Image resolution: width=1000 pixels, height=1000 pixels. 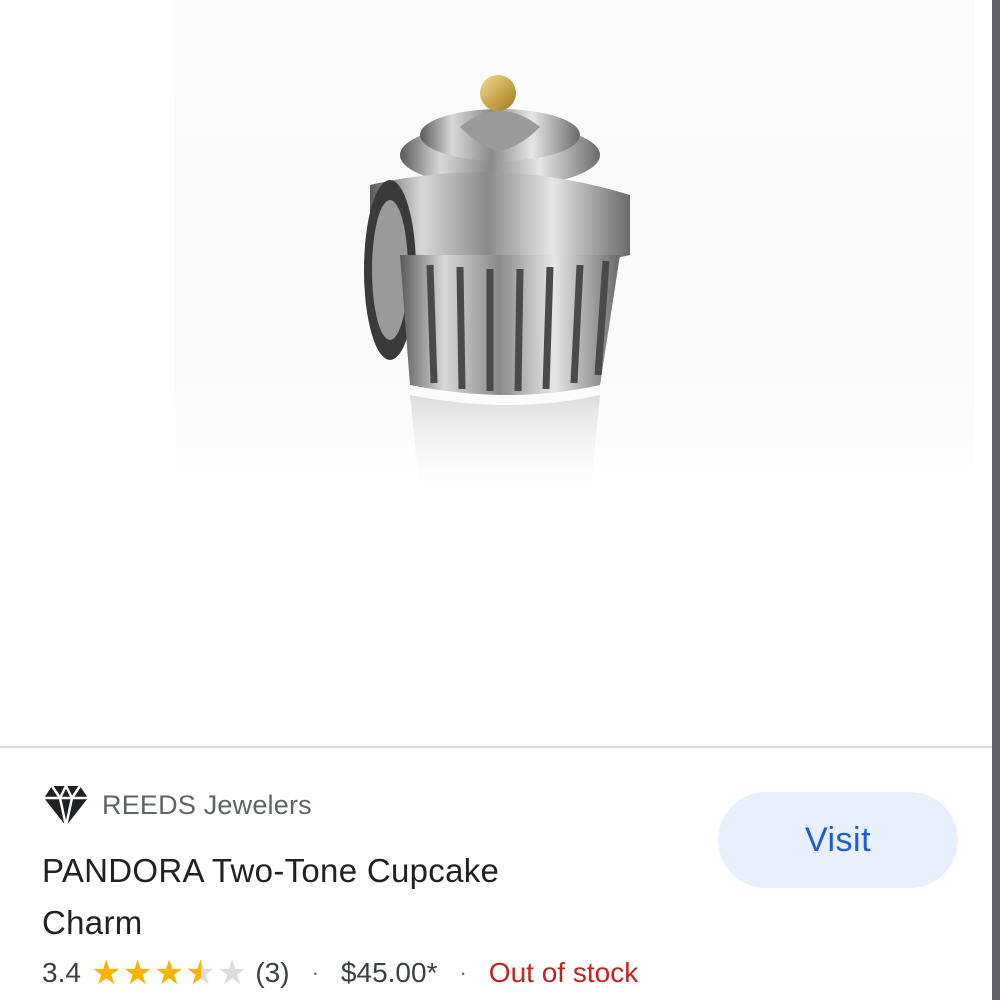 I want to click on product-title-line-1: PANDORA Two-Tone Cupcake, so click(x=271, y=870).